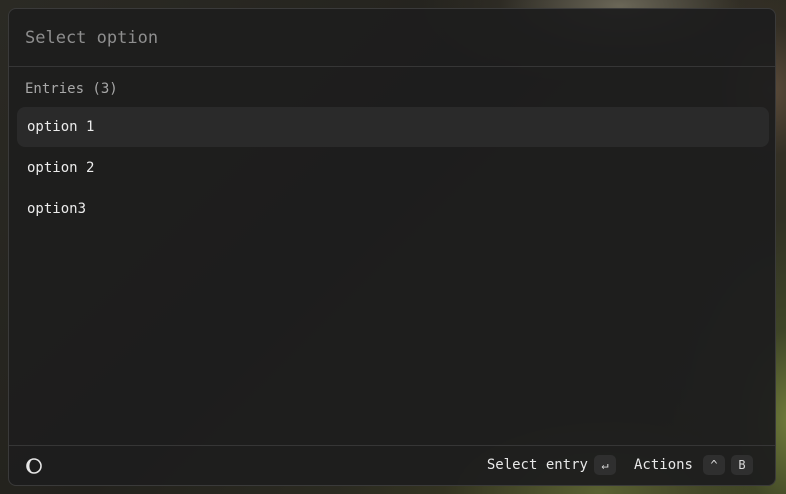 Image resolution: width=786 pixels, height=494 pixels. I want to click on b-key: B, so click(742, 465).